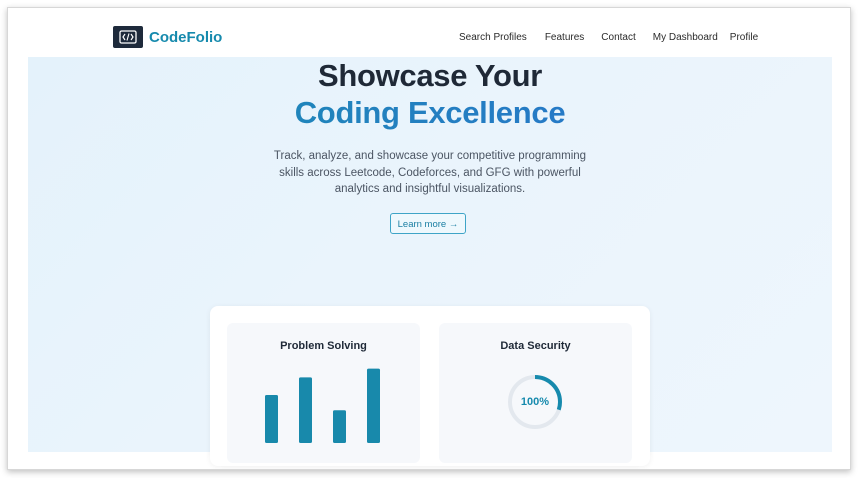  I want to click on hero-title-line1: Showcase Your, so click(430, 75).